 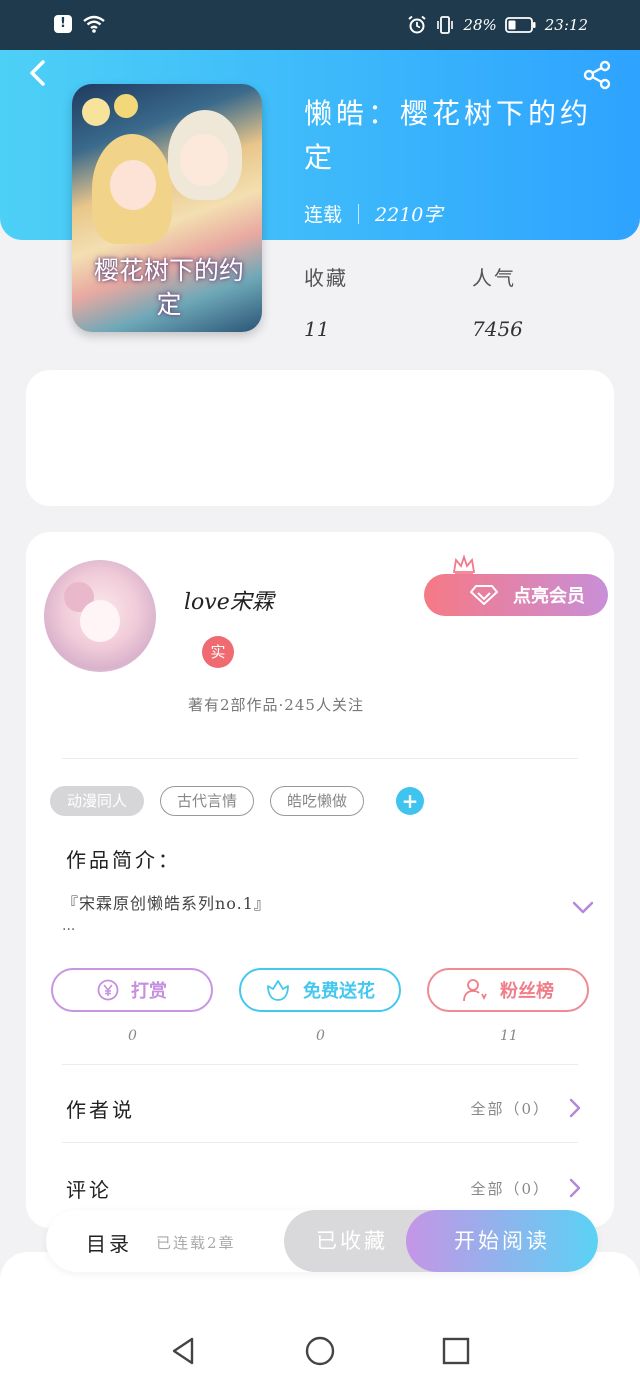 I want to click on battery-icon, so click(x=520, y=25).